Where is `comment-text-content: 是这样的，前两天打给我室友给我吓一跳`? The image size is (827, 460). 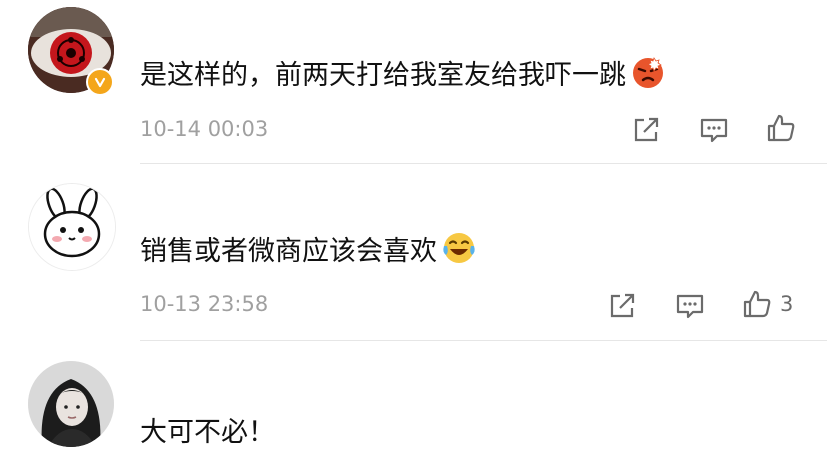
comment-text-content: 是这样的，前两天打给我室友给我吓一跳 is located at coordinates (383, 75).